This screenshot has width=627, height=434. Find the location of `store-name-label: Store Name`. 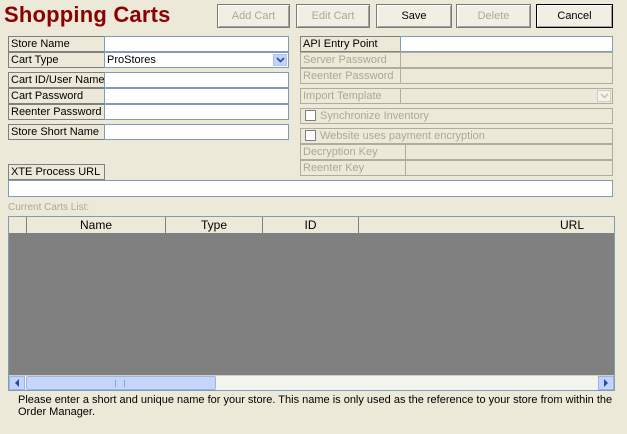

store-name-label: Store Name is located at coordinates (56, 44).